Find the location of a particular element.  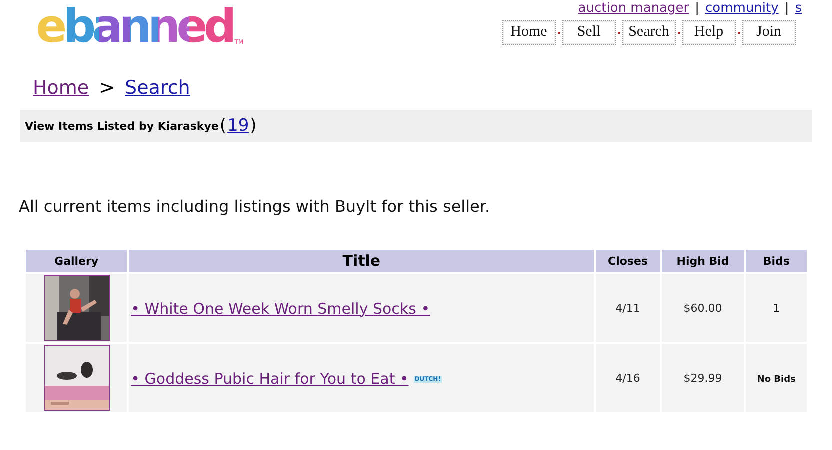

column-header: Bids is located at coordinates (776, 261).